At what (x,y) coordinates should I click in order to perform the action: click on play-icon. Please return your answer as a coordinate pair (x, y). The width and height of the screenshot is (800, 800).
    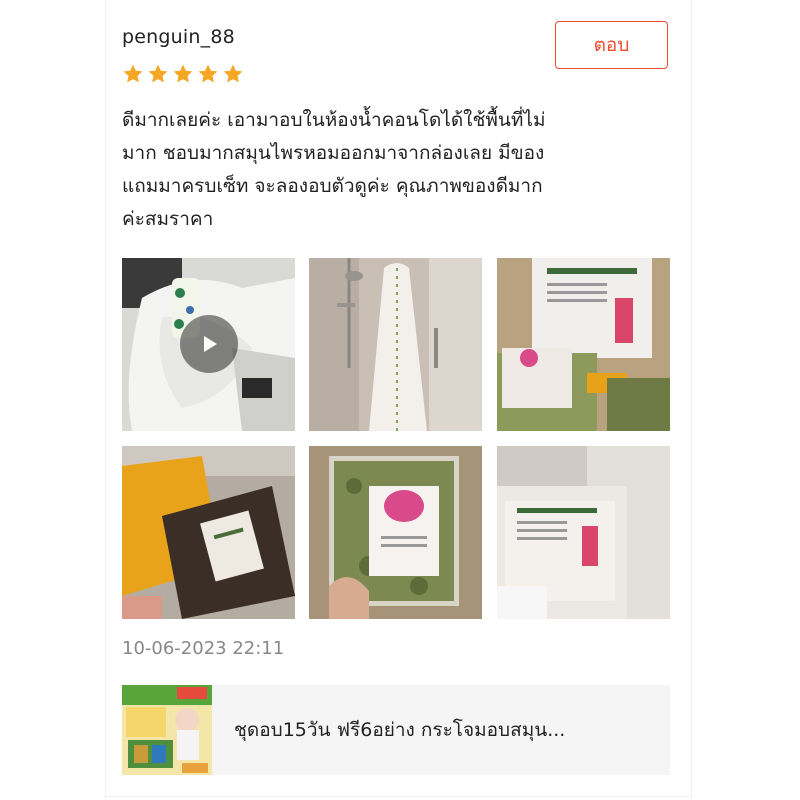
    Looking at the image, I should click on (209, 344).